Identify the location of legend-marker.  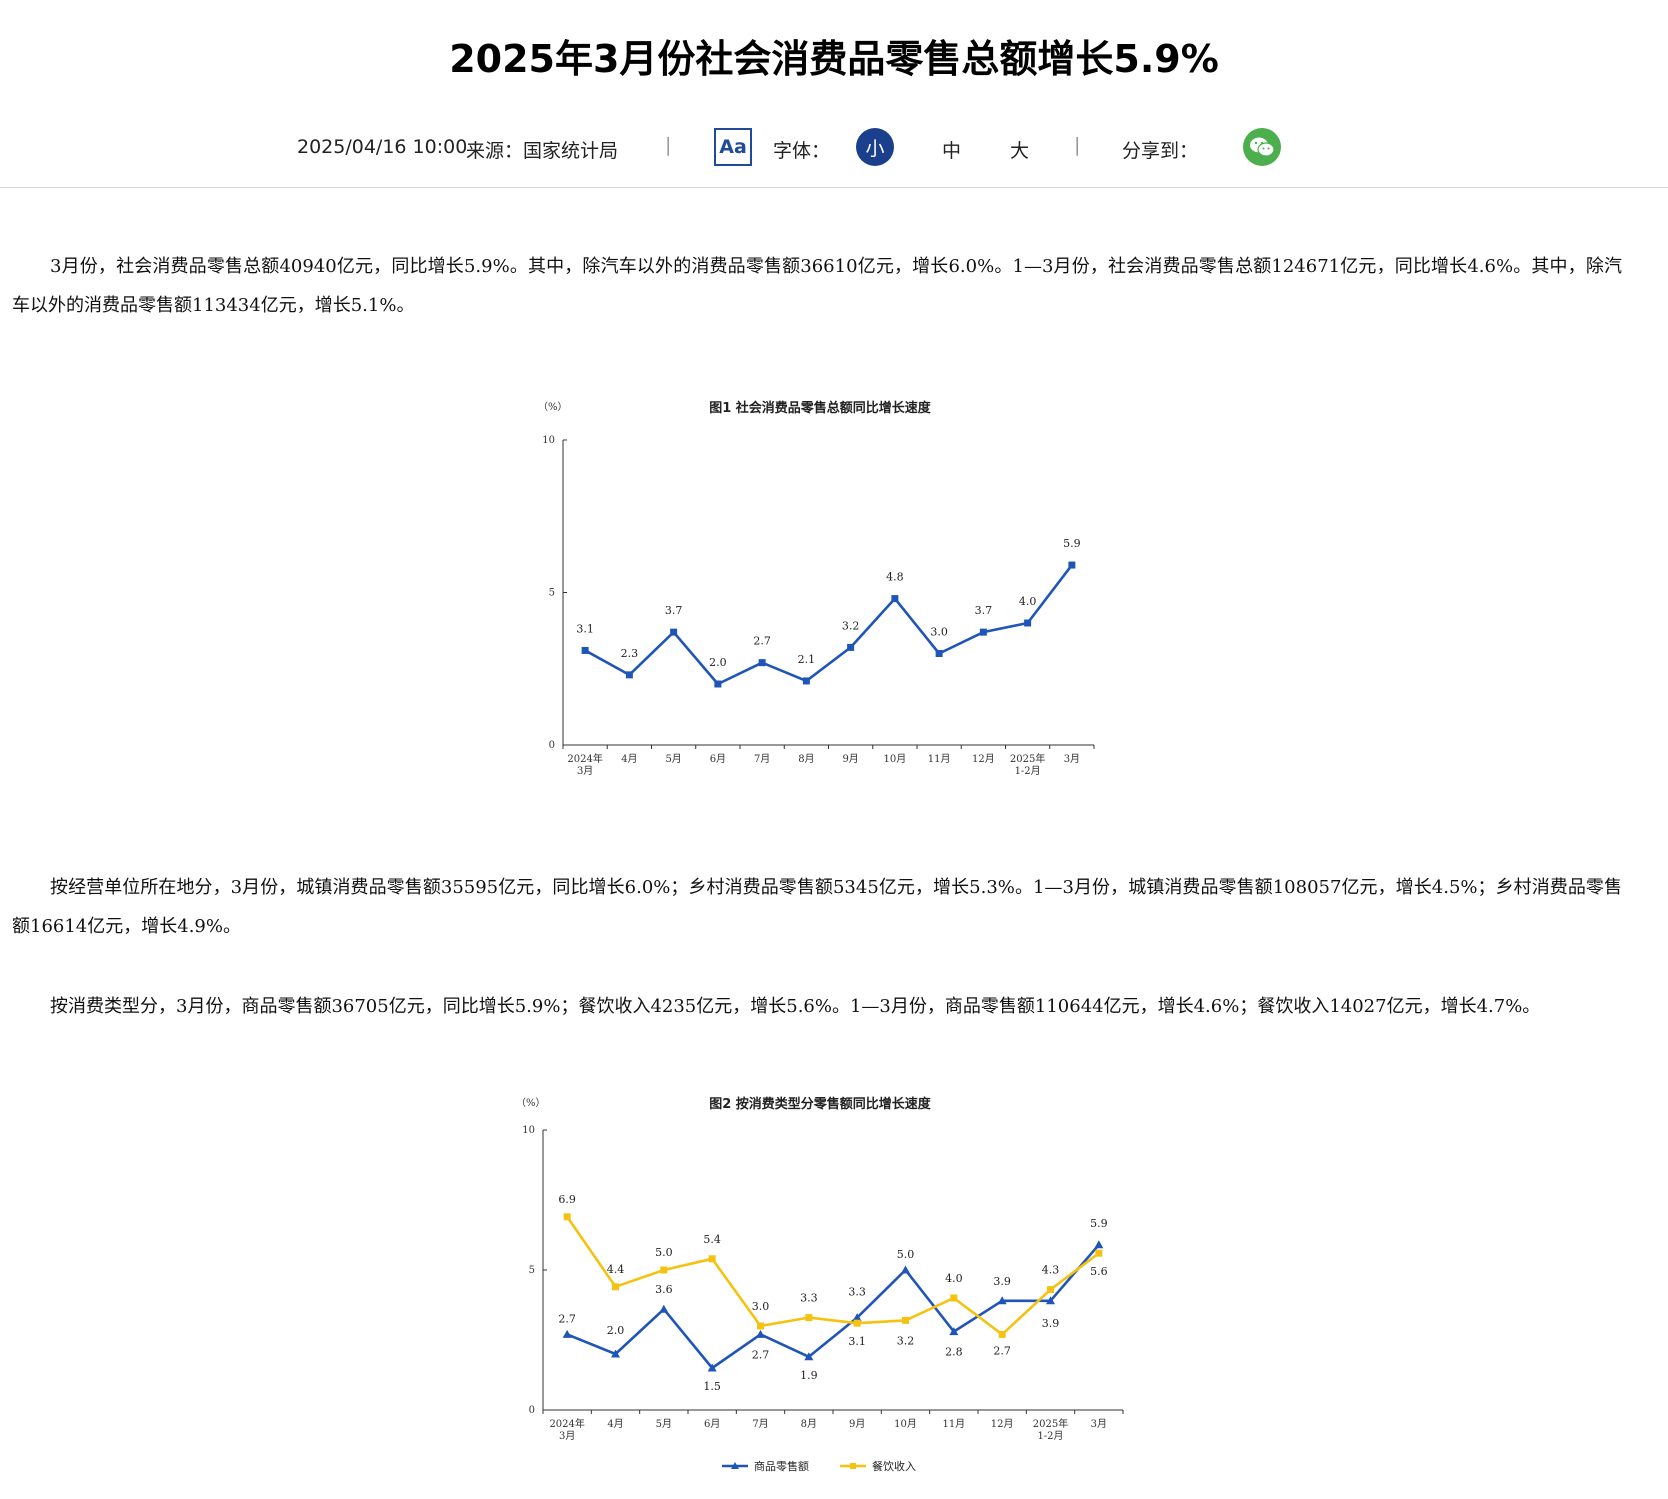
(853, 1466).